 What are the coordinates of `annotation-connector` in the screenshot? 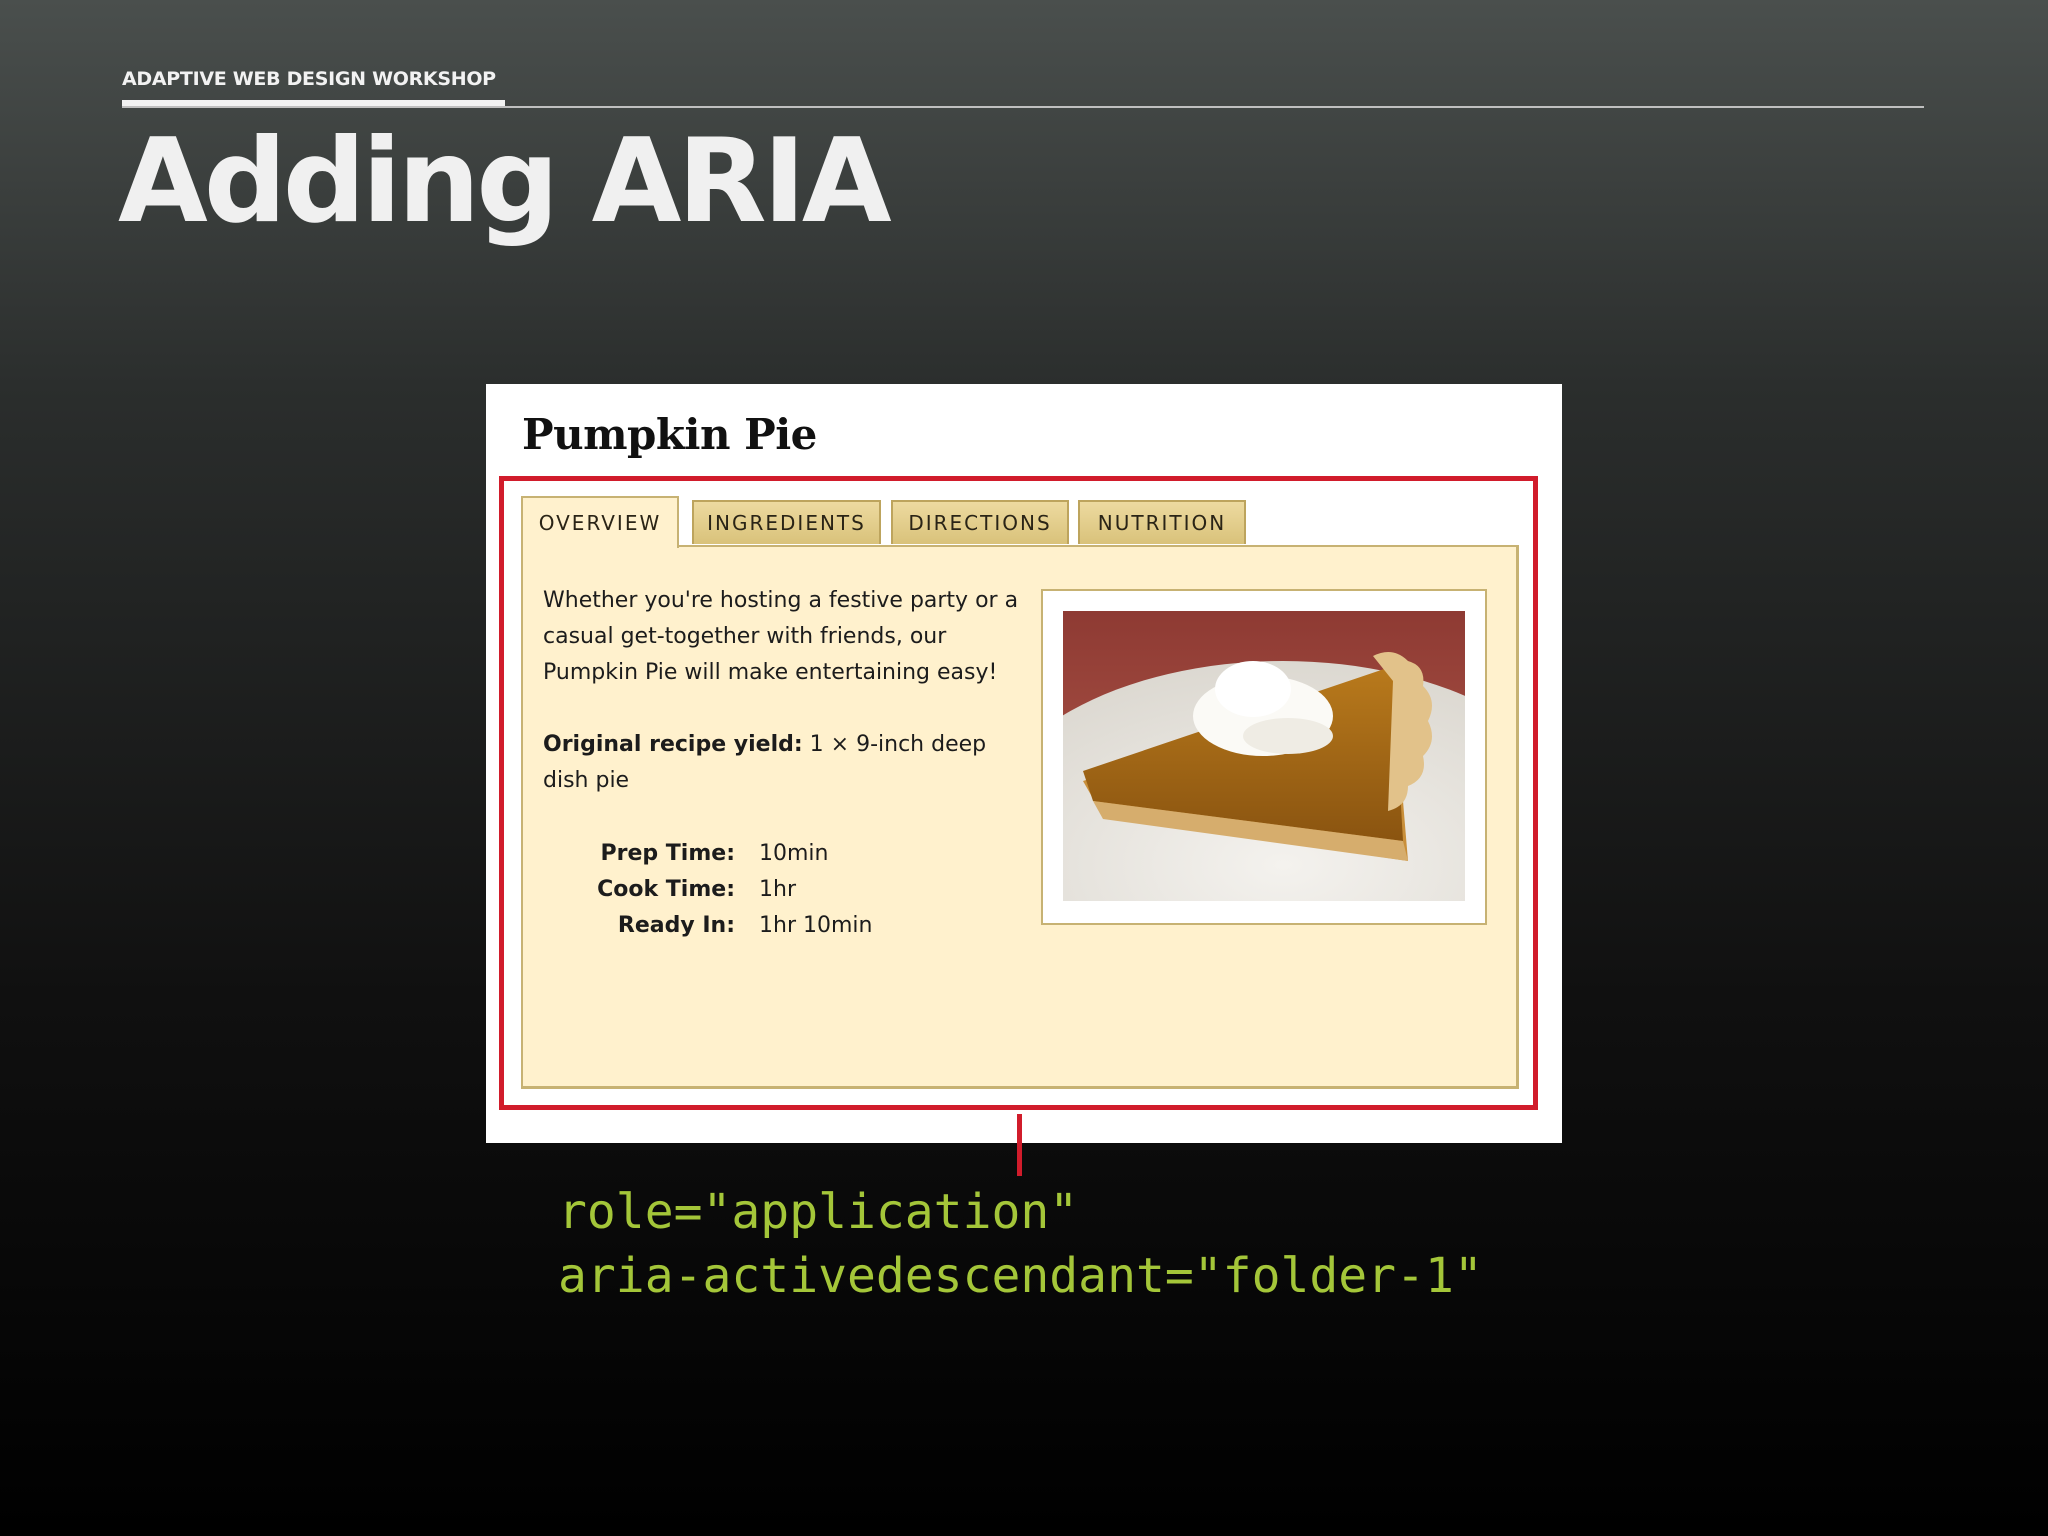 It's located at (1019, 1145).